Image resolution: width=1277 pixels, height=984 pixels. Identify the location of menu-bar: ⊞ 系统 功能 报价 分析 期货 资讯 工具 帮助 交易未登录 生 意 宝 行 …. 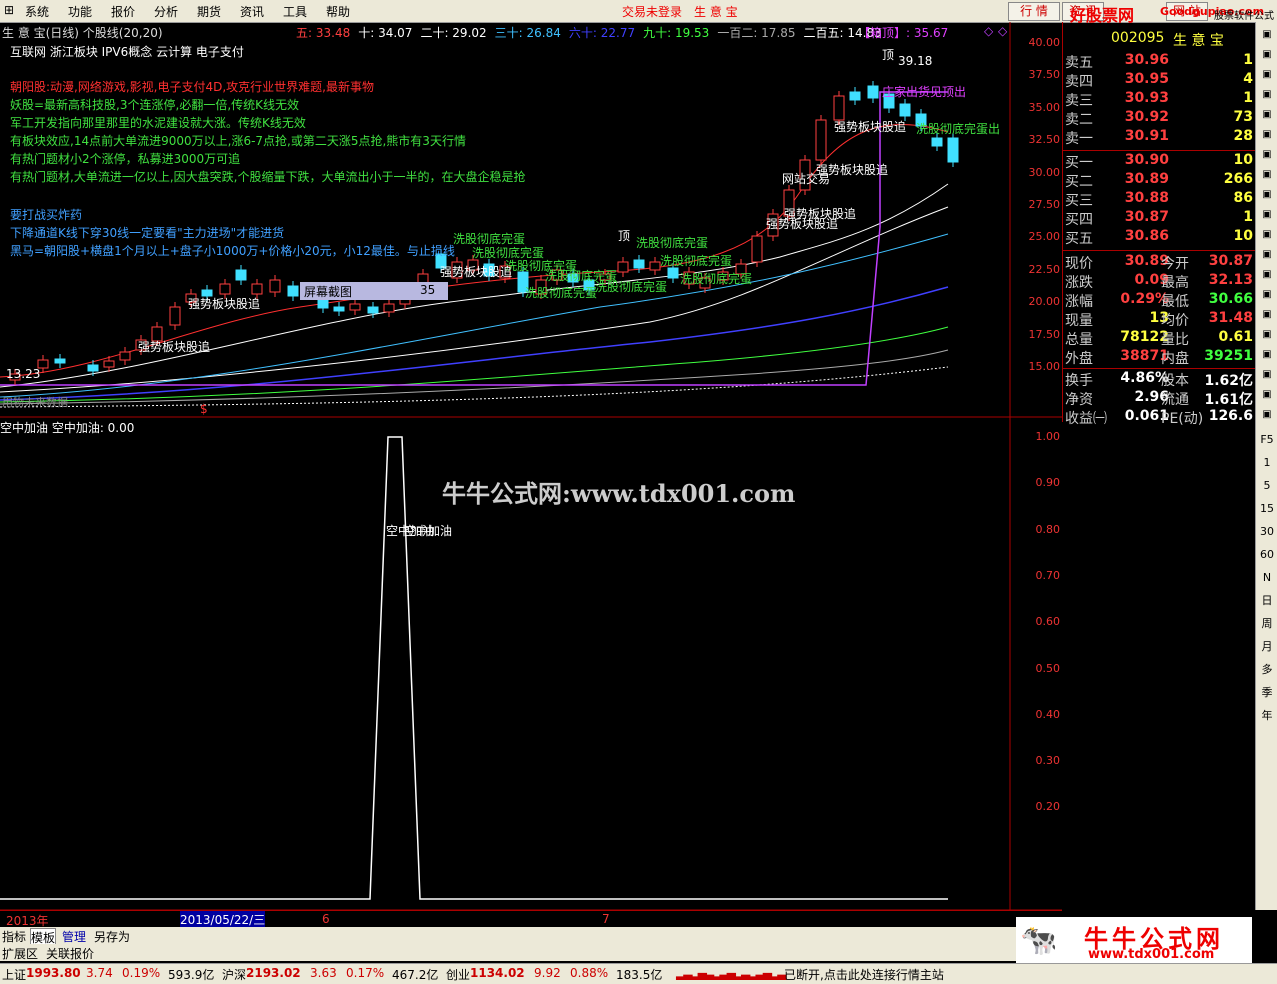
(638, 12).